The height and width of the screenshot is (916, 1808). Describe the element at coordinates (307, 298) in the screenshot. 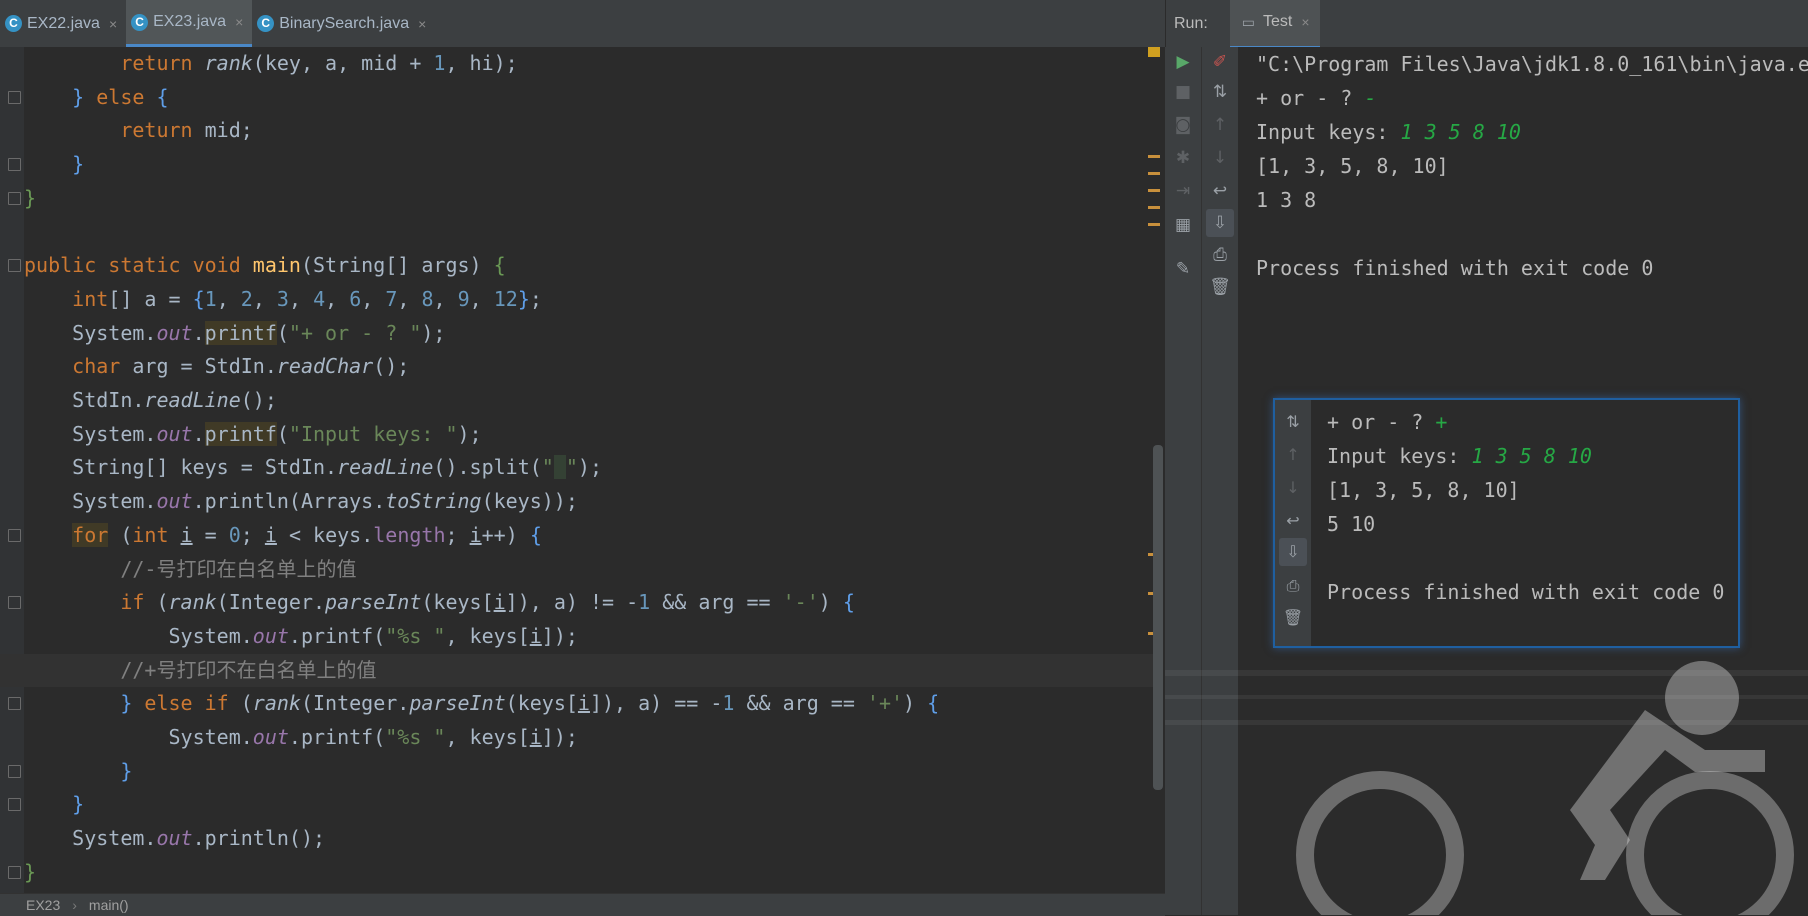

I see `code-line: int[] a = {1, 2, 3, 4, 6, 7, 8, 9, 12};` at that location.